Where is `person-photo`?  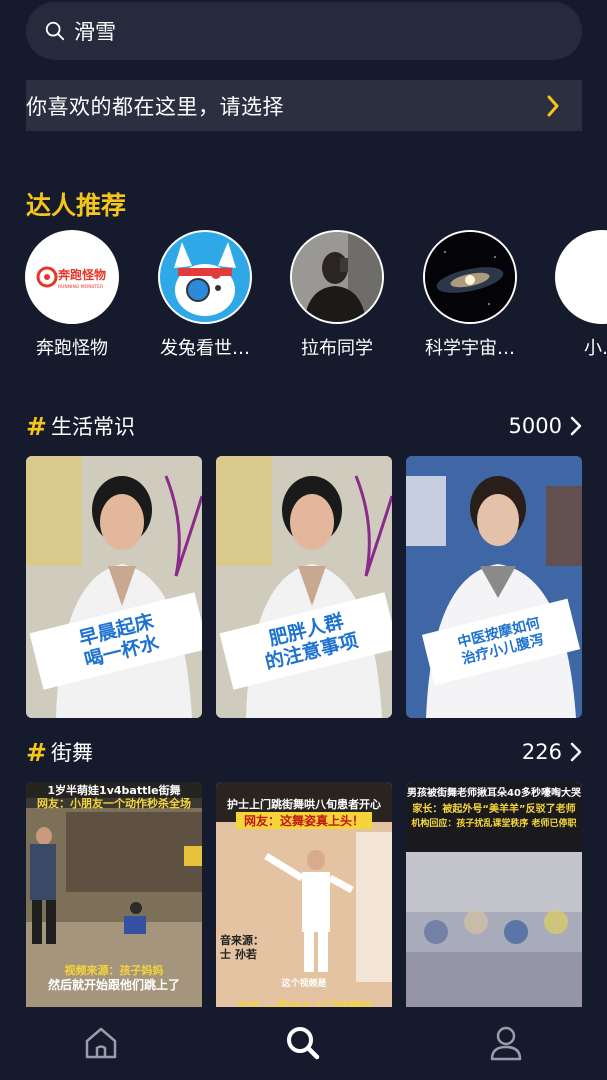 person-photo is located at coordinates (337, 277).